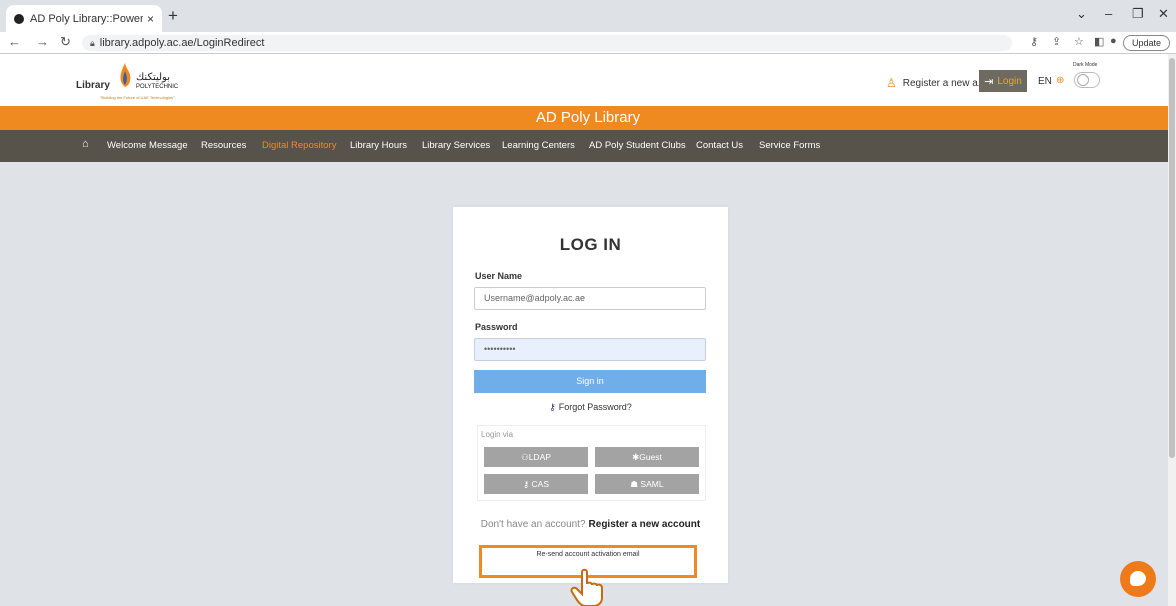 The image size is (1176, 606). What do you see at coordinates (182, 43) in the screenshot?
I see `url-text: library.adpoly.ac.ae/LoginRedirect` at bounding box center [182, 43].